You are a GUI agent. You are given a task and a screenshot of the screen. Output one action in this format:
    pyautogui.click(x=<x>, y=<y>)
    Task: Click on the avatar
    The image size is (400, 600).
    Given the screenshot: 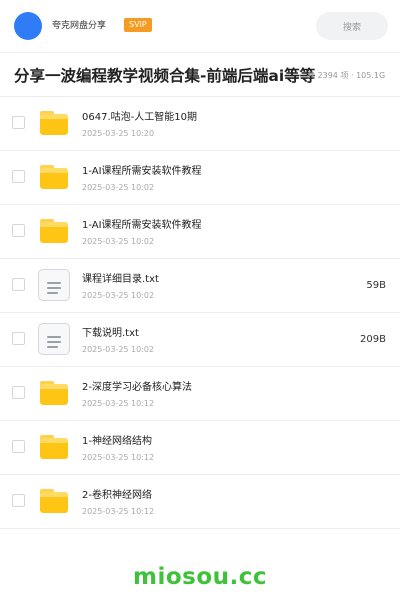 What is the action you would take?
    pyautogui.click(x=28, y=26)
    